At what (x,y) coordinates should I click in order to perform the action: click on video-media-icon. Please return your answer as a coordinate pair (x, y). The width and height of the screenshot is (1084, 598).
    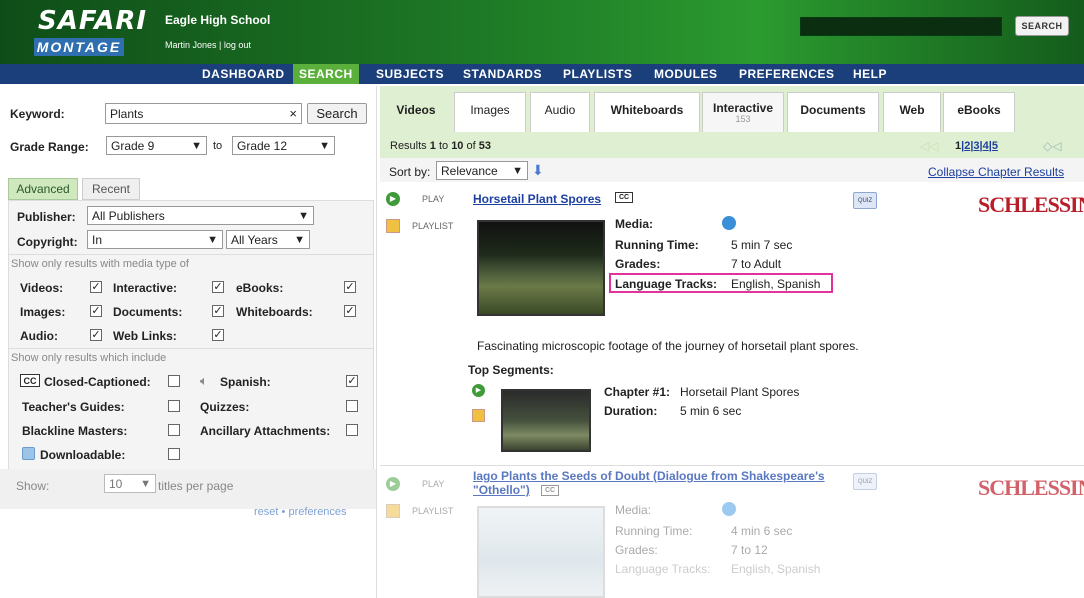
    Looking at the image, I should click on (729, 223).